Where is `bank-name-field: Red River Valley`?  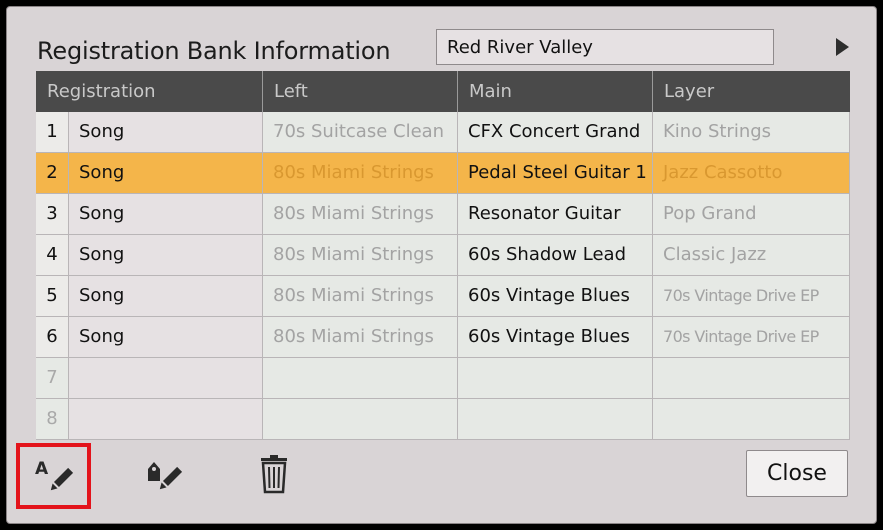 bank-name-field: Red River Valley is located at coordinates (605, 47).